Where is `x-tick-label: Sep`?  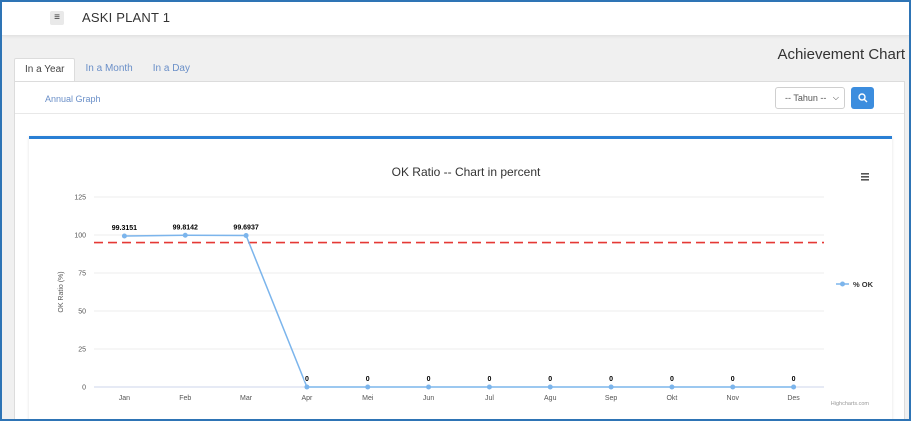 x-tick-label: Sep is located at coordinates (611, 398).